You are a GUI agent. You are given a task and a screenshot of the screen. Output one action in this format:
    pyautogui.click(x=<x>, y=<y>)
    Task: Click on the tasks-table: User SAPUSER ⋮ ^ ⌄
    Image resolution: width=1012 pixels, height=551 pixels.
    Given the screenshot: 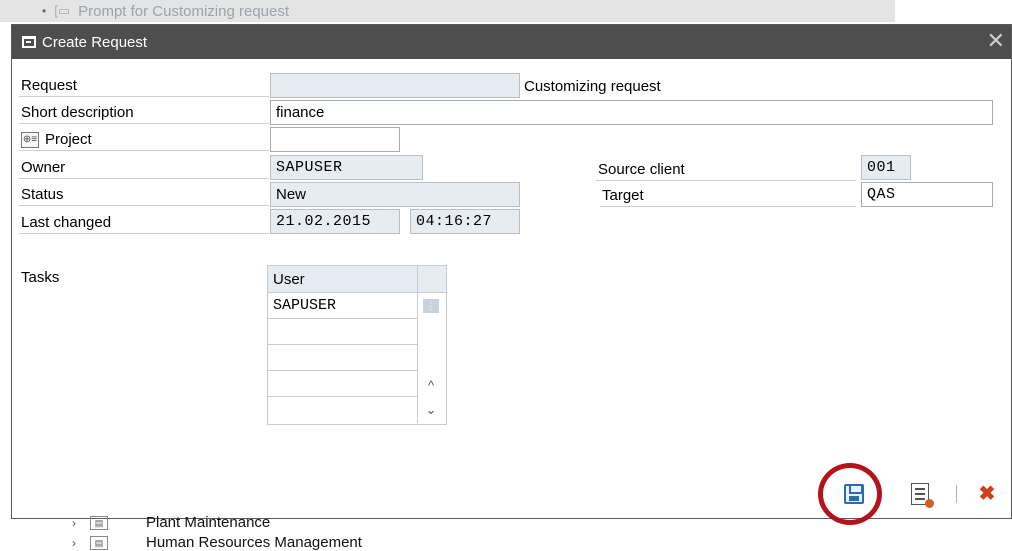 What is the action you would take?
    pyautogui.click(x=357, y=345)
    